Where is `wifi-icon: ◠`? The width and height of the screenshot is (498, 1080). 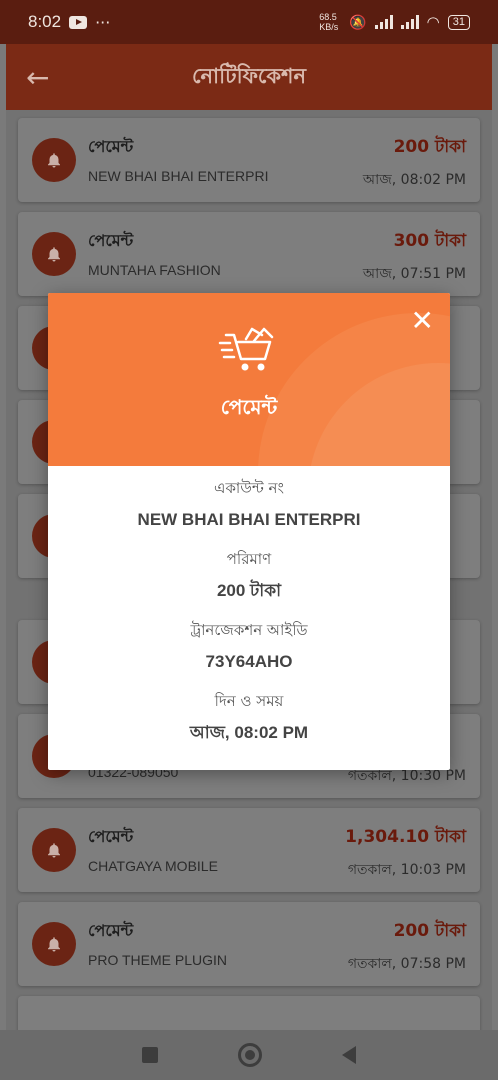 wifi-icon: ◠ is located at coordinates (433, 22).